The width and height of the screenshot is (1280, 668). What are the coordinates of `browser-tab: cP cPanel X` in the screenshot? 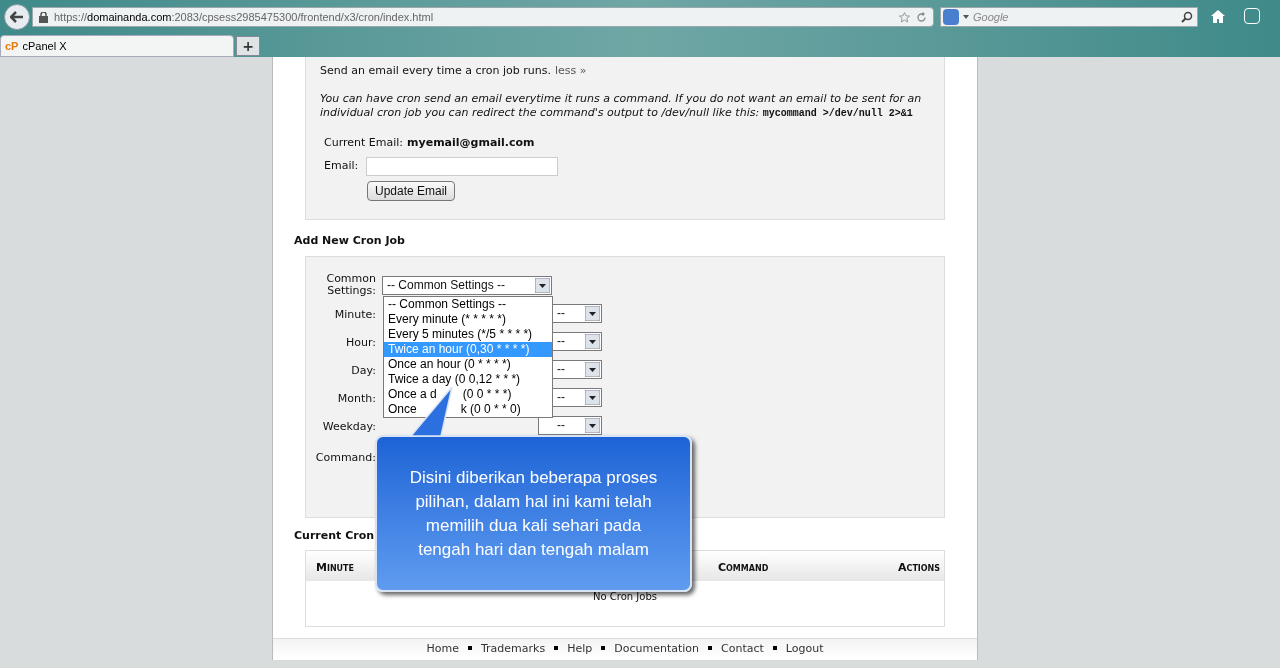 It's located at (117, 46).